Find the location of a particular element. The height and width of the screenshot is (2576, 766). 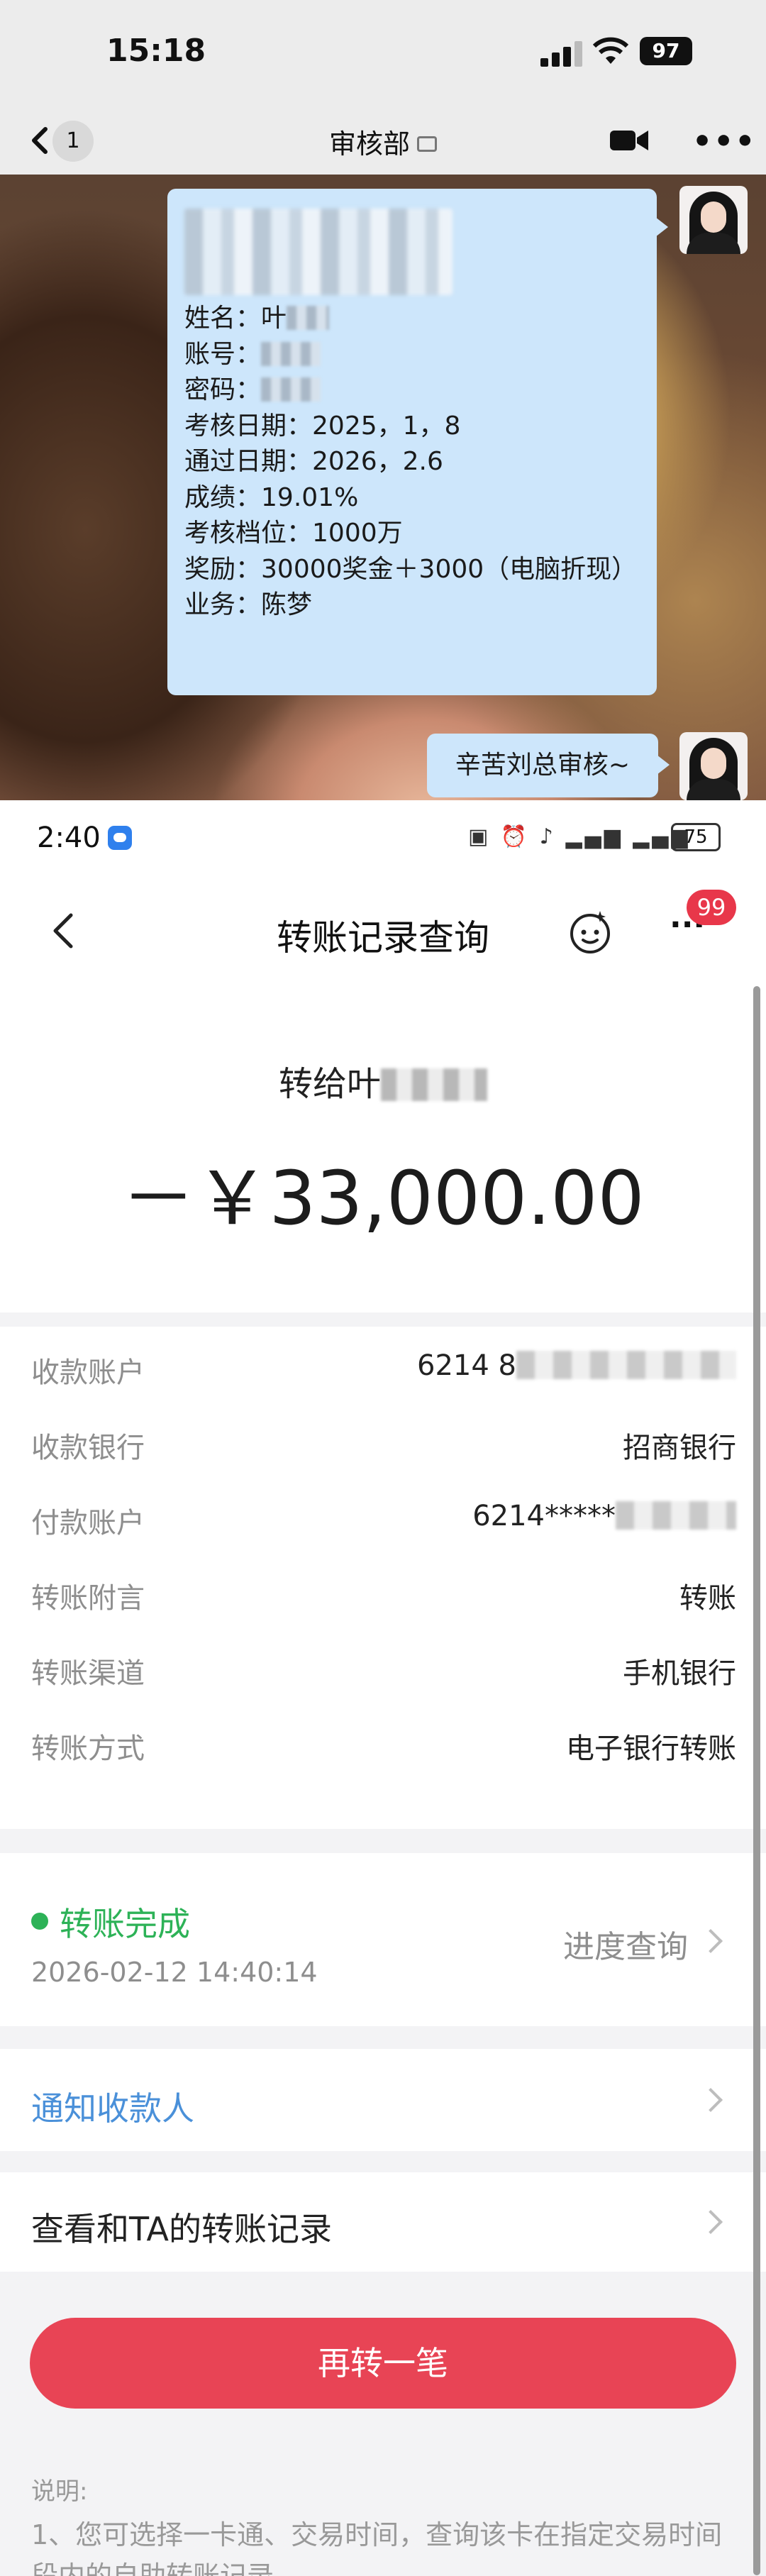

chat-header: 1 审核部 ••• is located at coordinates (383, 140).